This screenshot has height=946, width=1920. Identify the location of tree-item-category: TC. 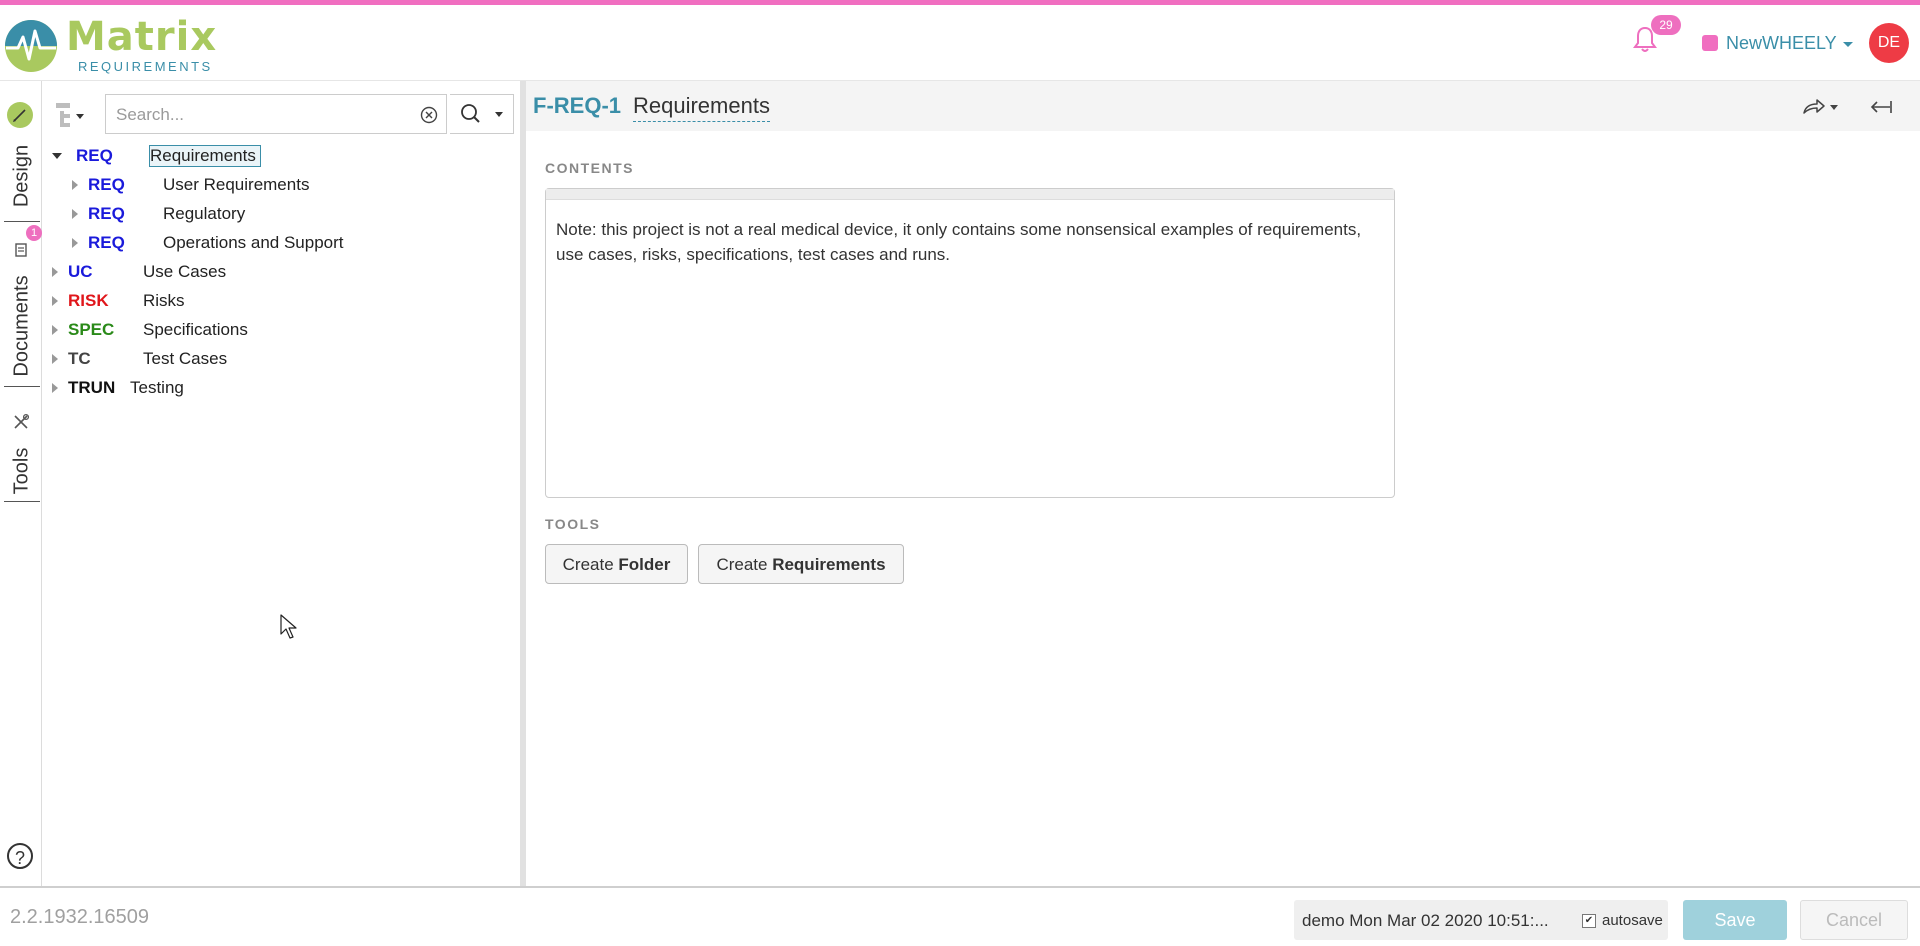
(79, 358).